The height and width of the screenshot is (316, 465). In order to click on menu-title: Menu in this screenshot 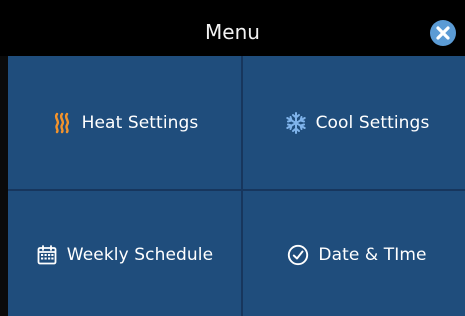, I will do `click(232, 32)`.